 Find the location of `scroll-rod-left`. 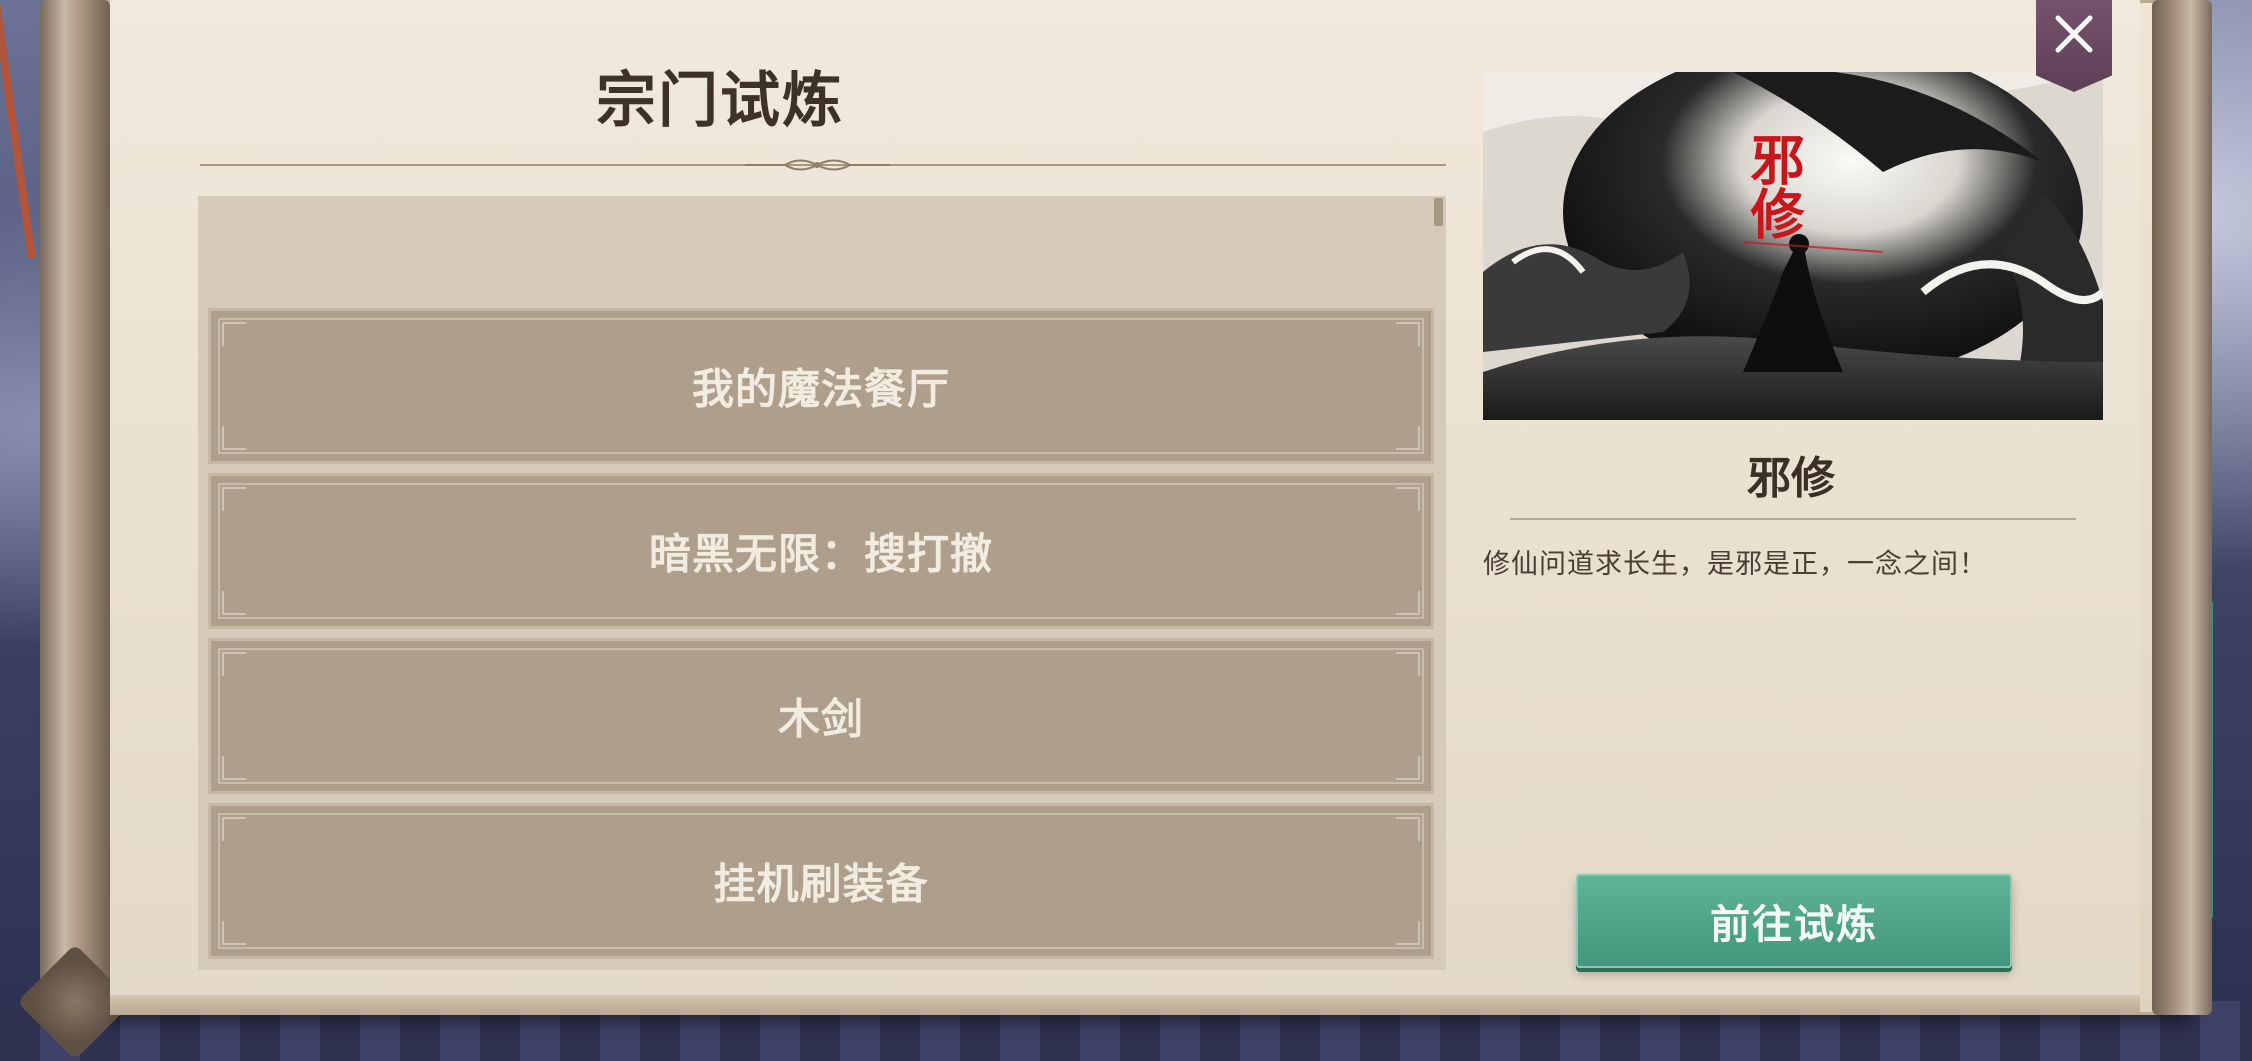

scroll-rod-left is located at coordinates (75, 530).